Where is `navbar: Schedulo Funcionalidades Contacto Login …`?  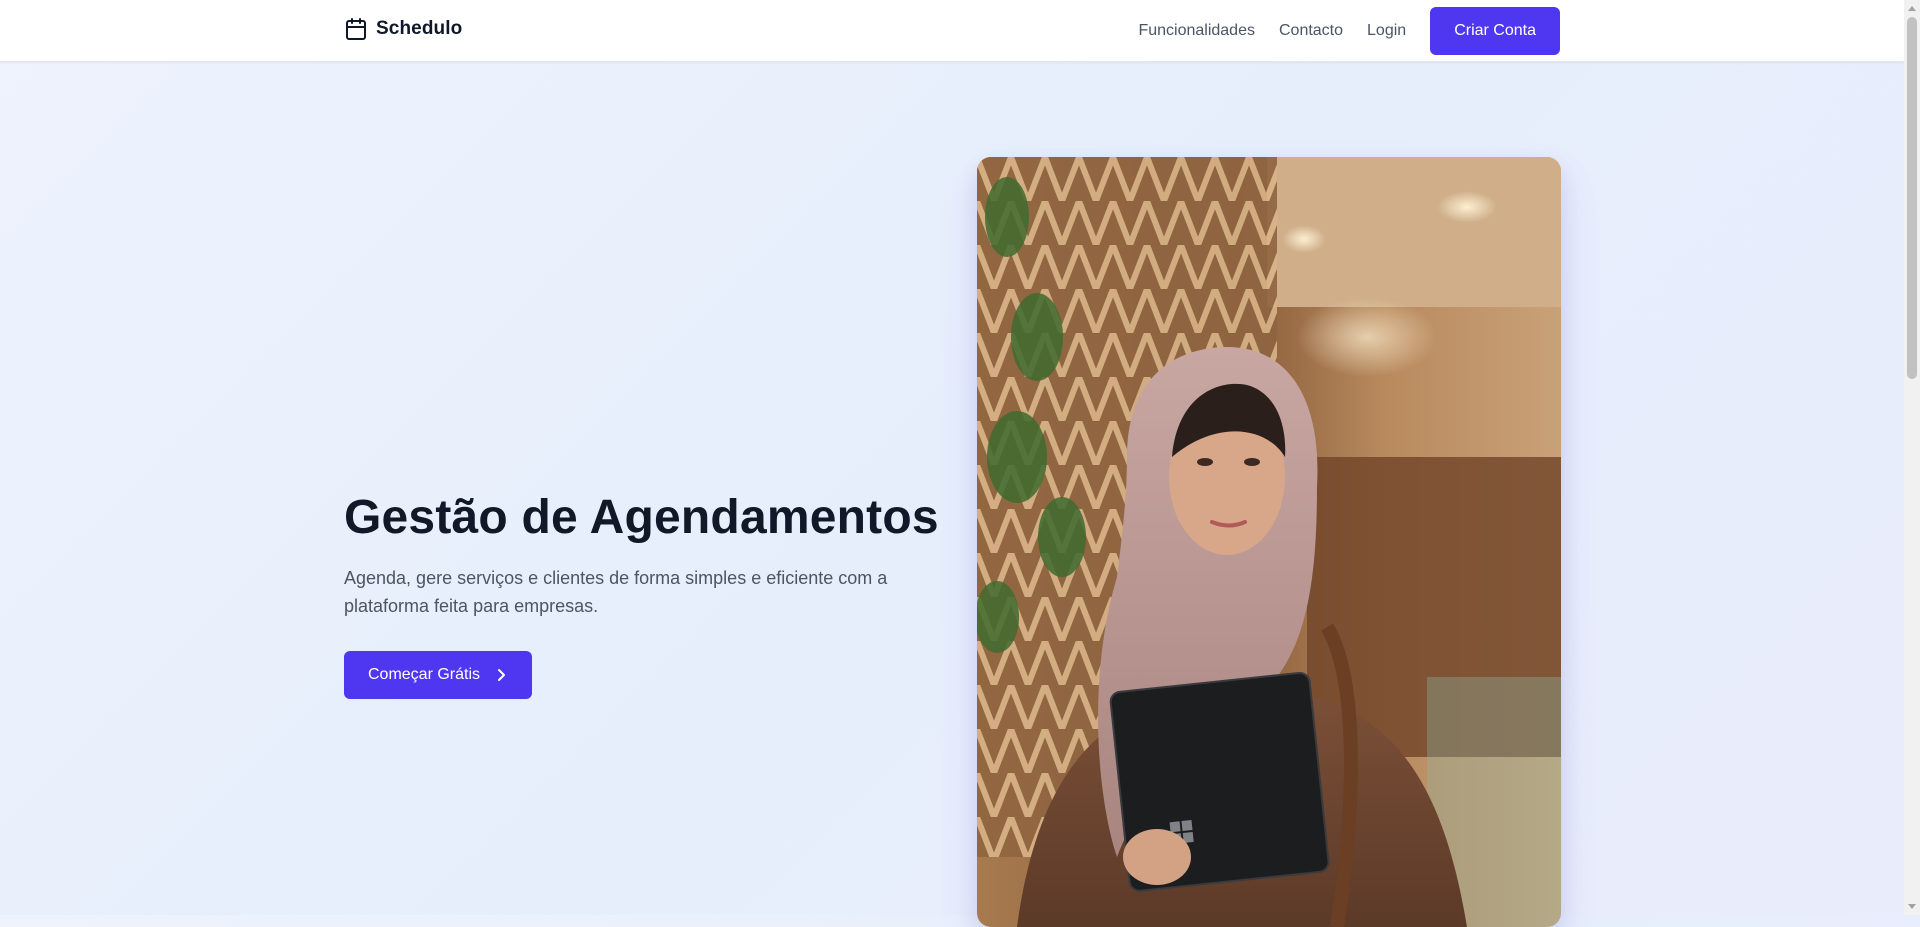
navbar: Schedulo Funcionalidades Contacto Login … is located at coordinates (952, 31).